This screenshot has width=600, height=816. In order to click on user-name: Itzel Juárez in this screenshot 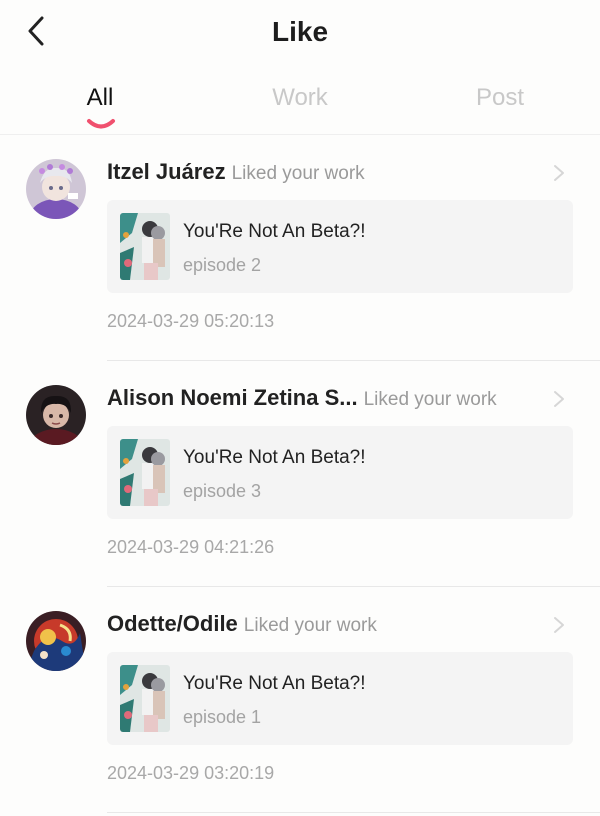, I will do `click(166, 171)`.